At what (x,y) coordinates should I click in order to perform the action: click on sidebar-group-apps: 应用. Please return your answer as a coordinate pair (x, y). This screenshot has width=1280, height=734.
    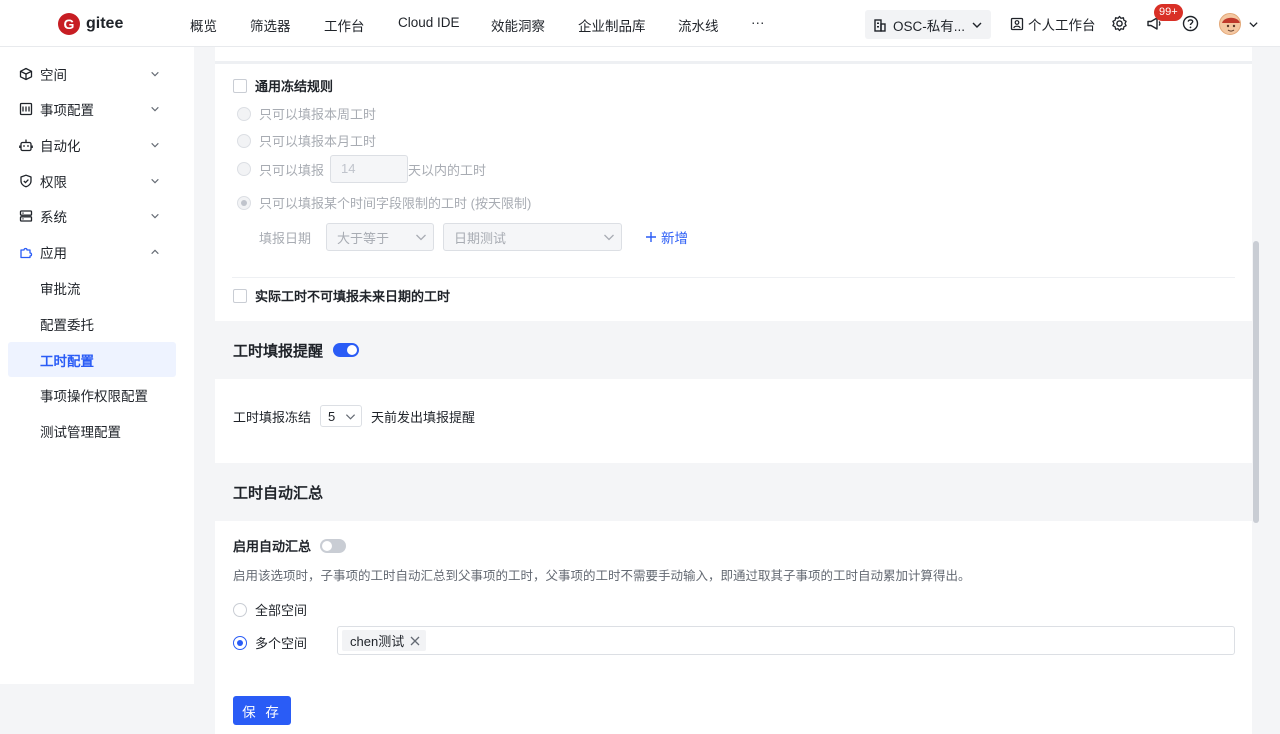
    Looking at the image, I should click on (97, 252).